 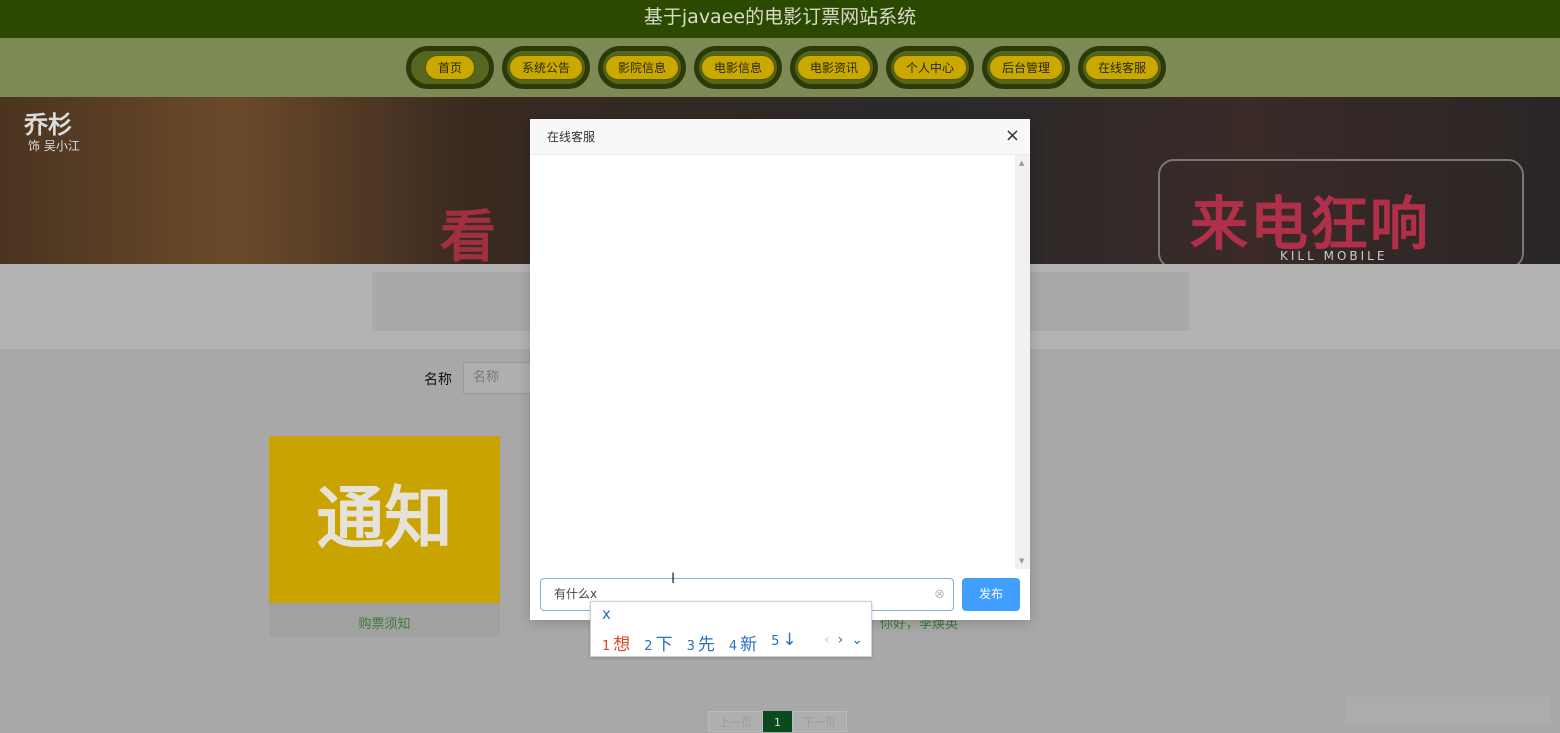 I want to click on scroll-down-icon: ▼, so click(x=1021, y=561).